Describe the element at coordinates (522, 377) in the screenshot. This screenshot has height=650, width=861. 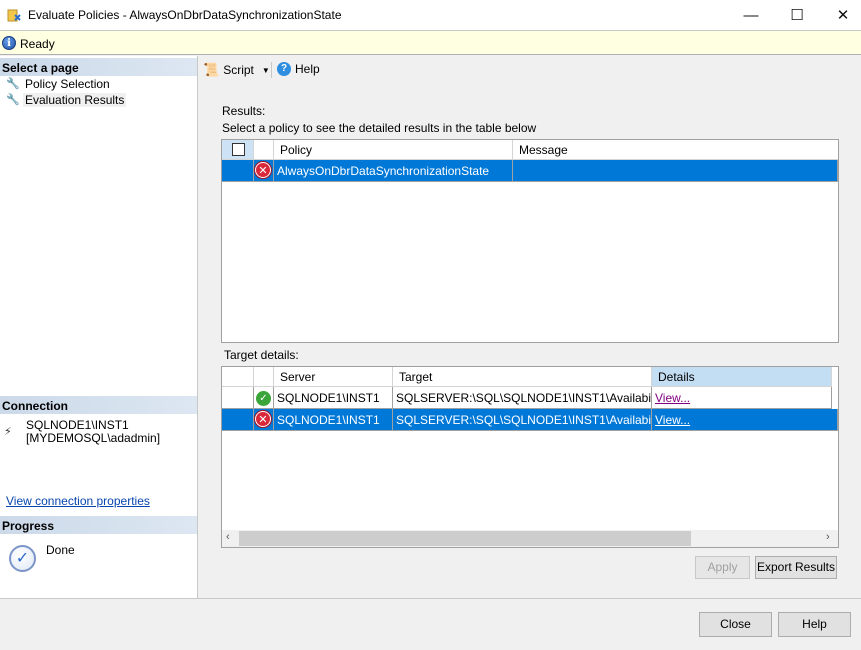
I see `target-column-header: Target` at that location.